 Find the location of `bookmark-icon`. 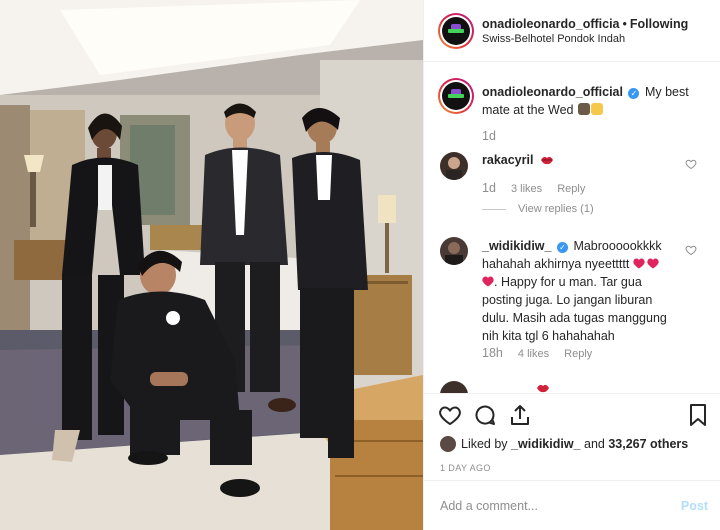

bookmark-icon is located at coordinates (698, 415).